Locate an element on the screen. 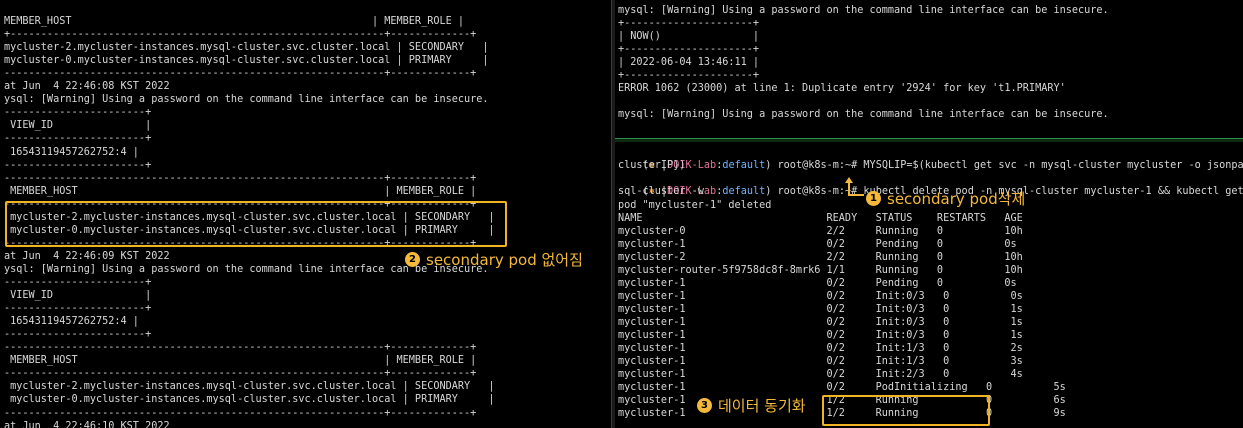 Image resolution: width=1243 pixels, height=428 pixels. annotation-3-number: 3 is located at coordinates (704, 405).